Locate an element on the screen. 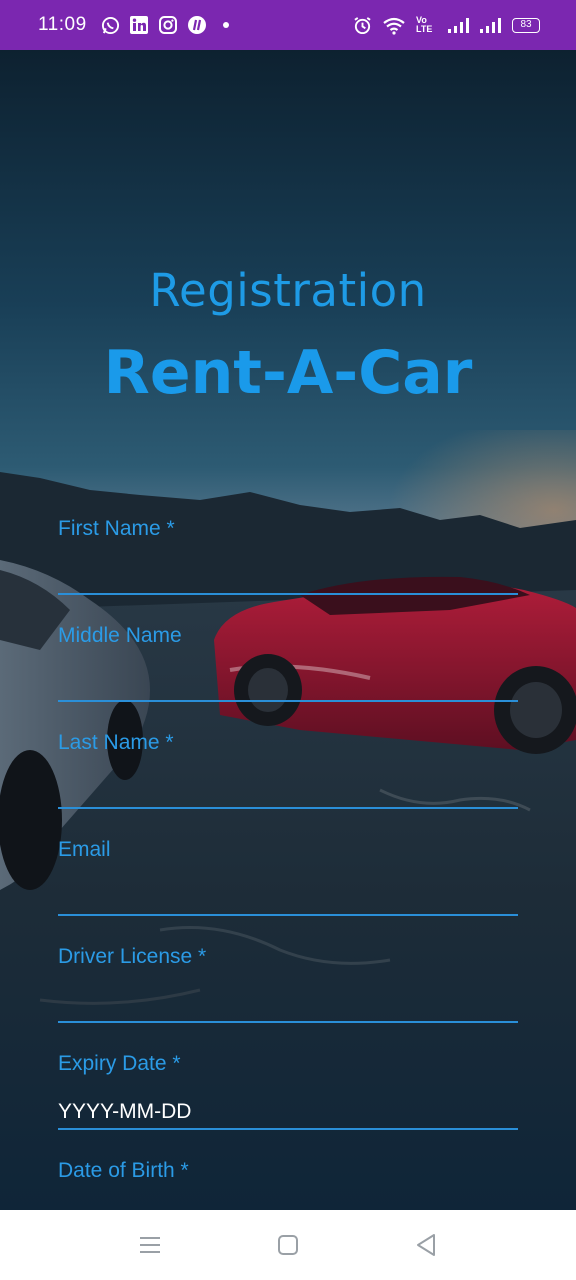  expiry-date-field: Expiry Date * is located at coordinates (288, 1103).